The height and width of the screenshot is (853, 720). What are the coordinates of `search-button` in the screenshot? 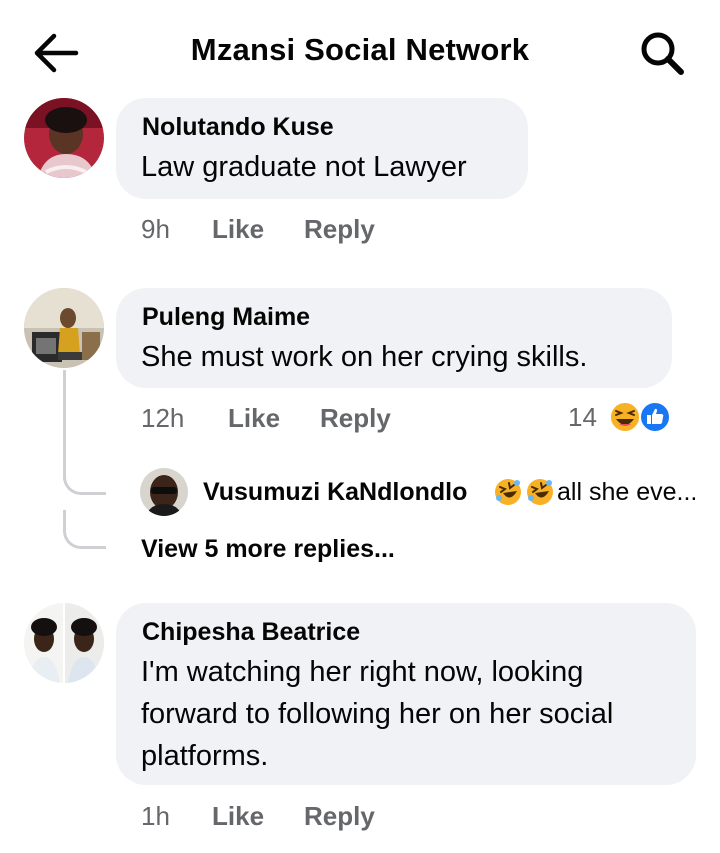 It's located at (663, 53).